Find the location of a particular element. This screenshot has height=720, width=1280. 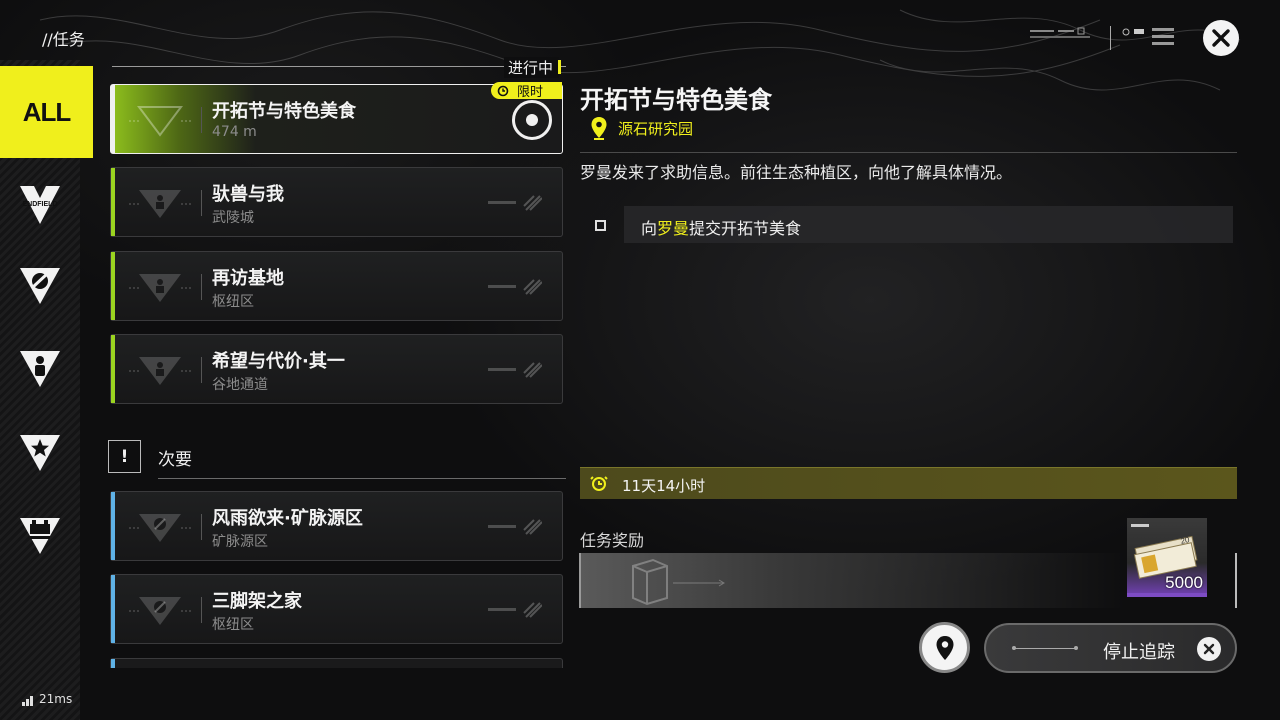

objective-npc: 罗曼 is located at coordinates (673, 228).